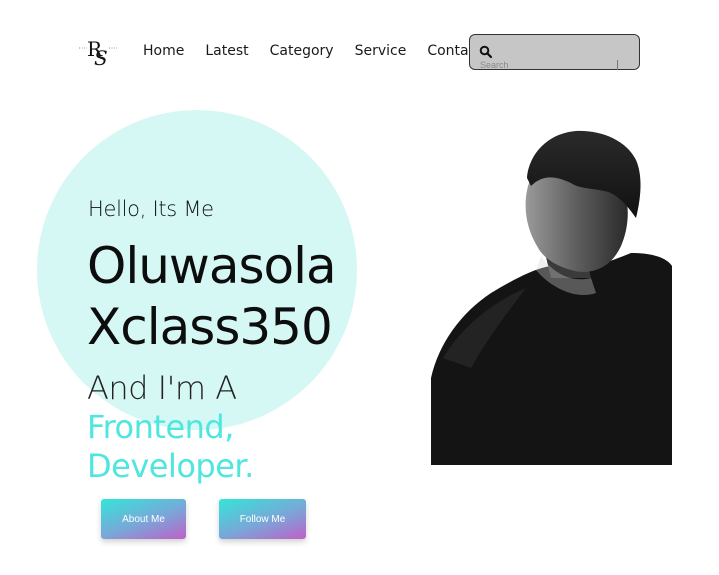 Image resolution: width=719 pixels, height=575 pixels. What do you see at coordinates (262, 519) in the screenshot?
I see `follow-me-button: Follow Me` at bounding box center [262, 519].